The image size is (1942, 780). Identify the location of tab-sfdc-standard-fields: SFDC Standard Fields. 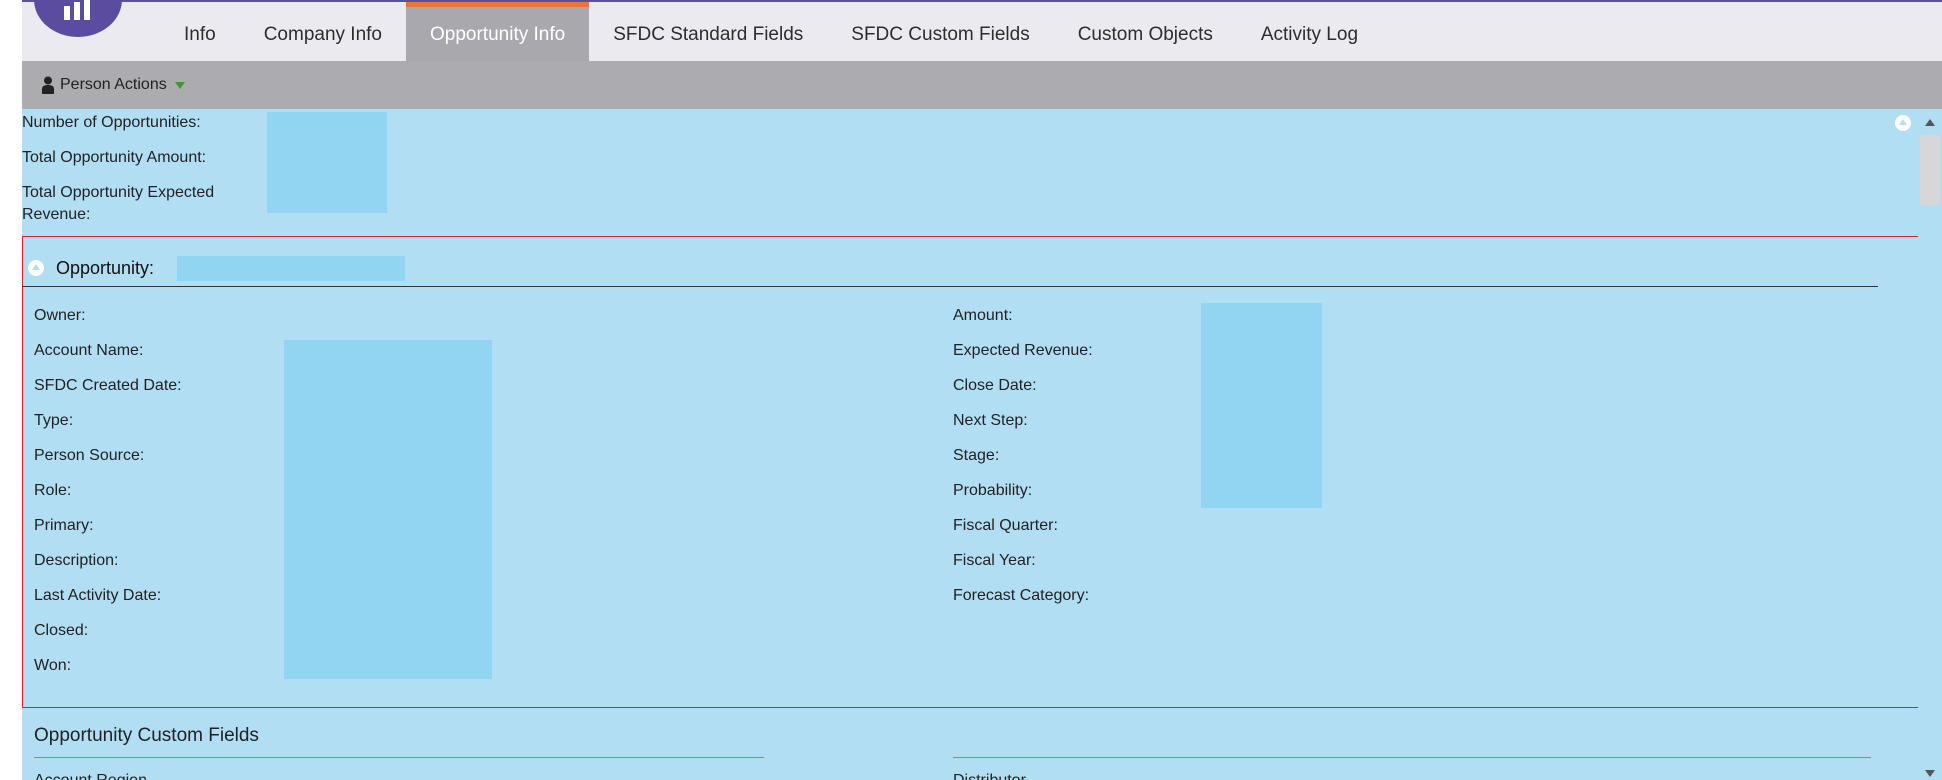
(708, 31).